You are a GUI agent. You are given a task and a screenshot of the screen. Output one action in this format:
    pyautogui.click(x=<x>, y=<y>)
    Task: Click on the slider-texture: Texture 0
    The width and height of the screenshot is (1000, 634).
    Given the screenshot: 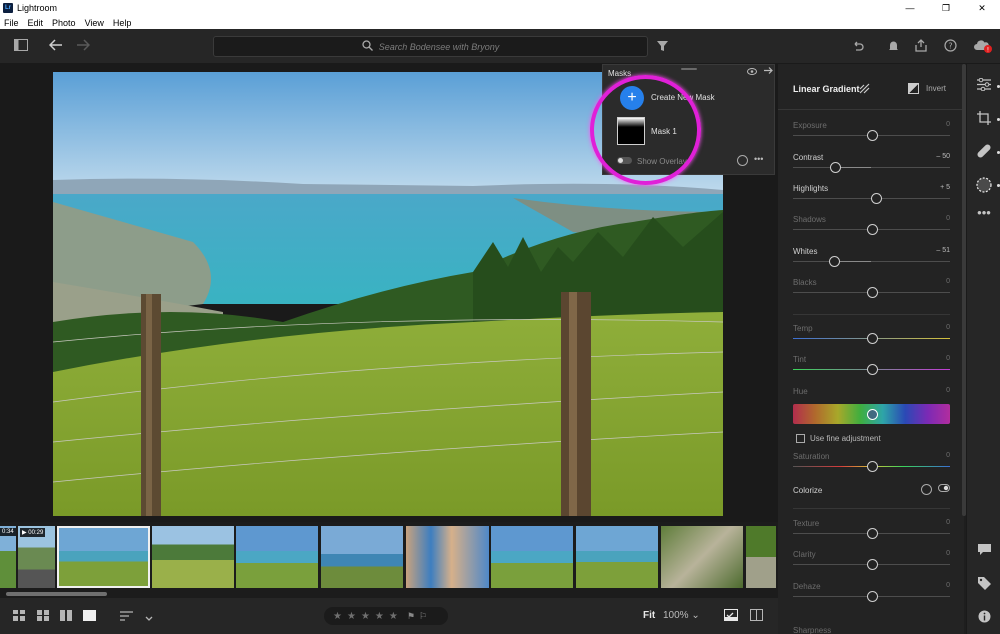 What is the action you would take?
    pyautogui.click(x=871, y=531)
    